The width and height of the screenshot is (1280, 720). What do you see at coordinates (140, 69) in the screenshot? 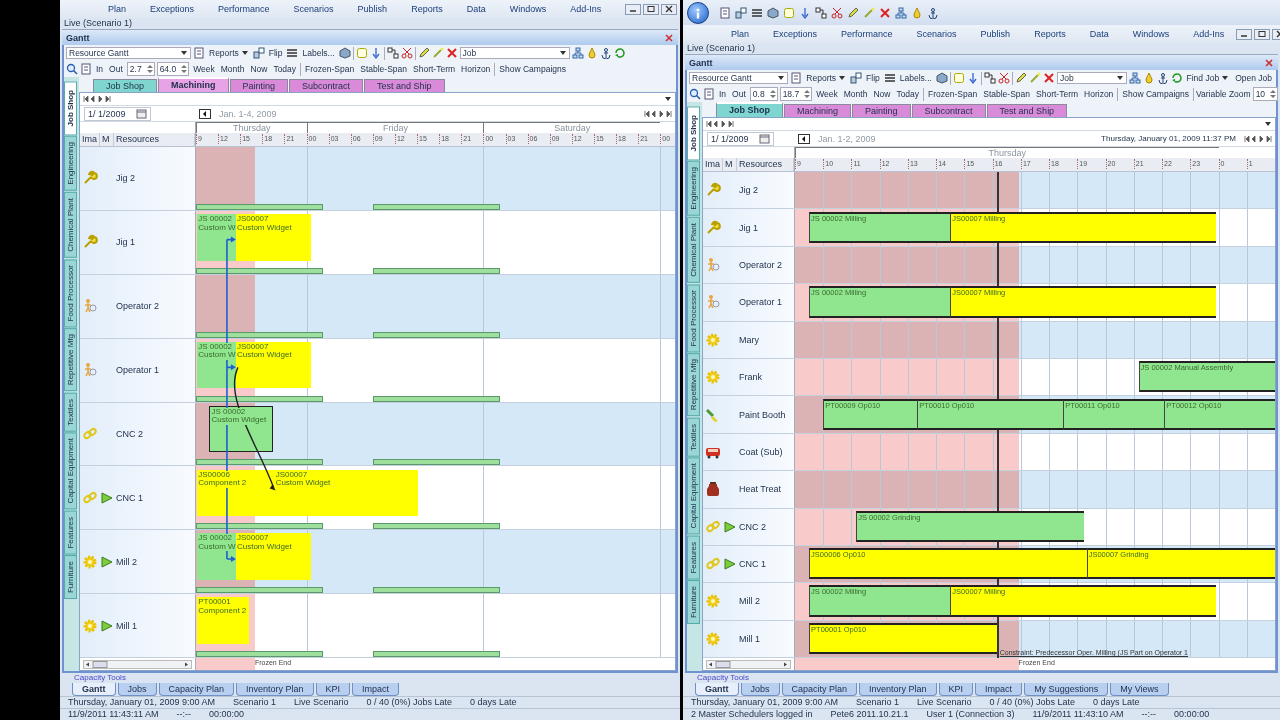
I see `number-field: 2.7` at bounding box center [140, 69].